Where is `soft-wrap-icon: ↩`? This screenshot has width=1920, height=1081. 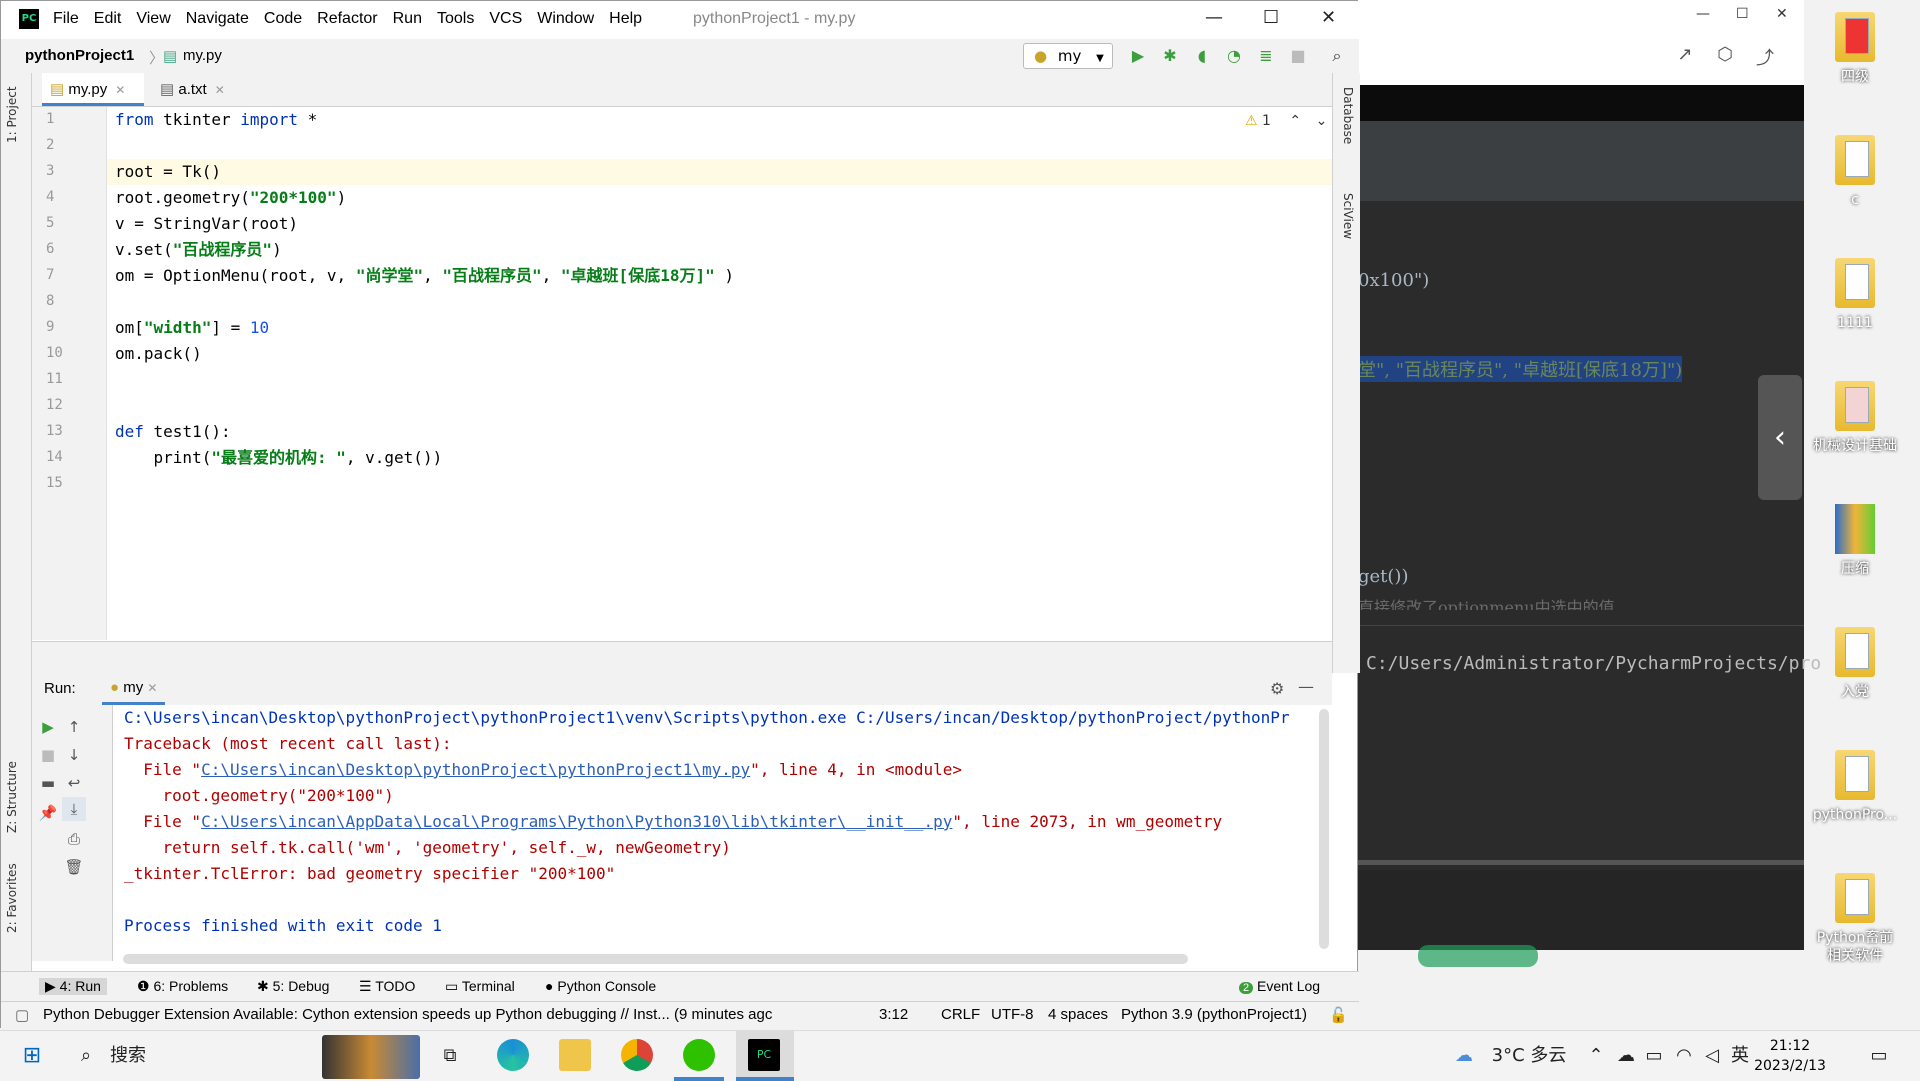
soft-wrap-icon: ↩ is located at coordinates (74, 783).